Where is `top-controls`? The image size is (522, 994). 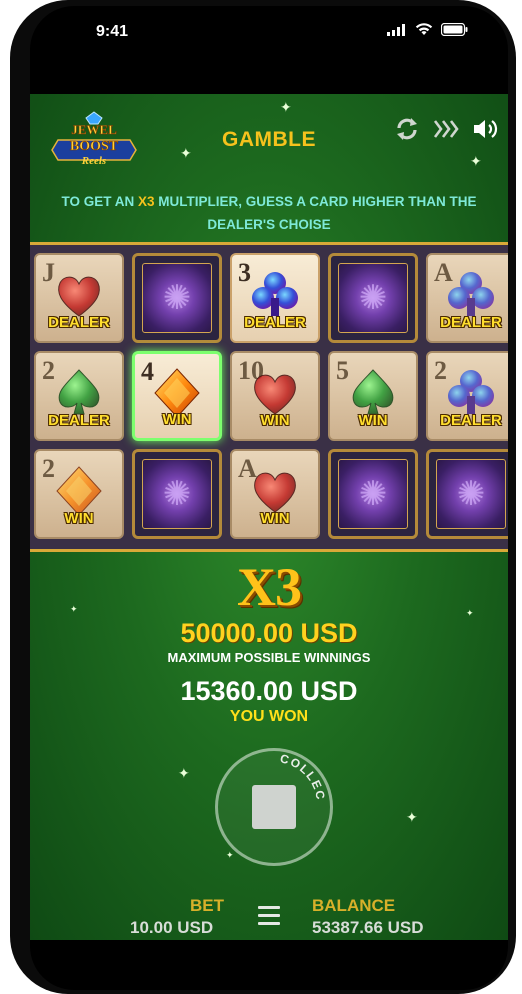
top-controls is located at coordinates (447, 129).